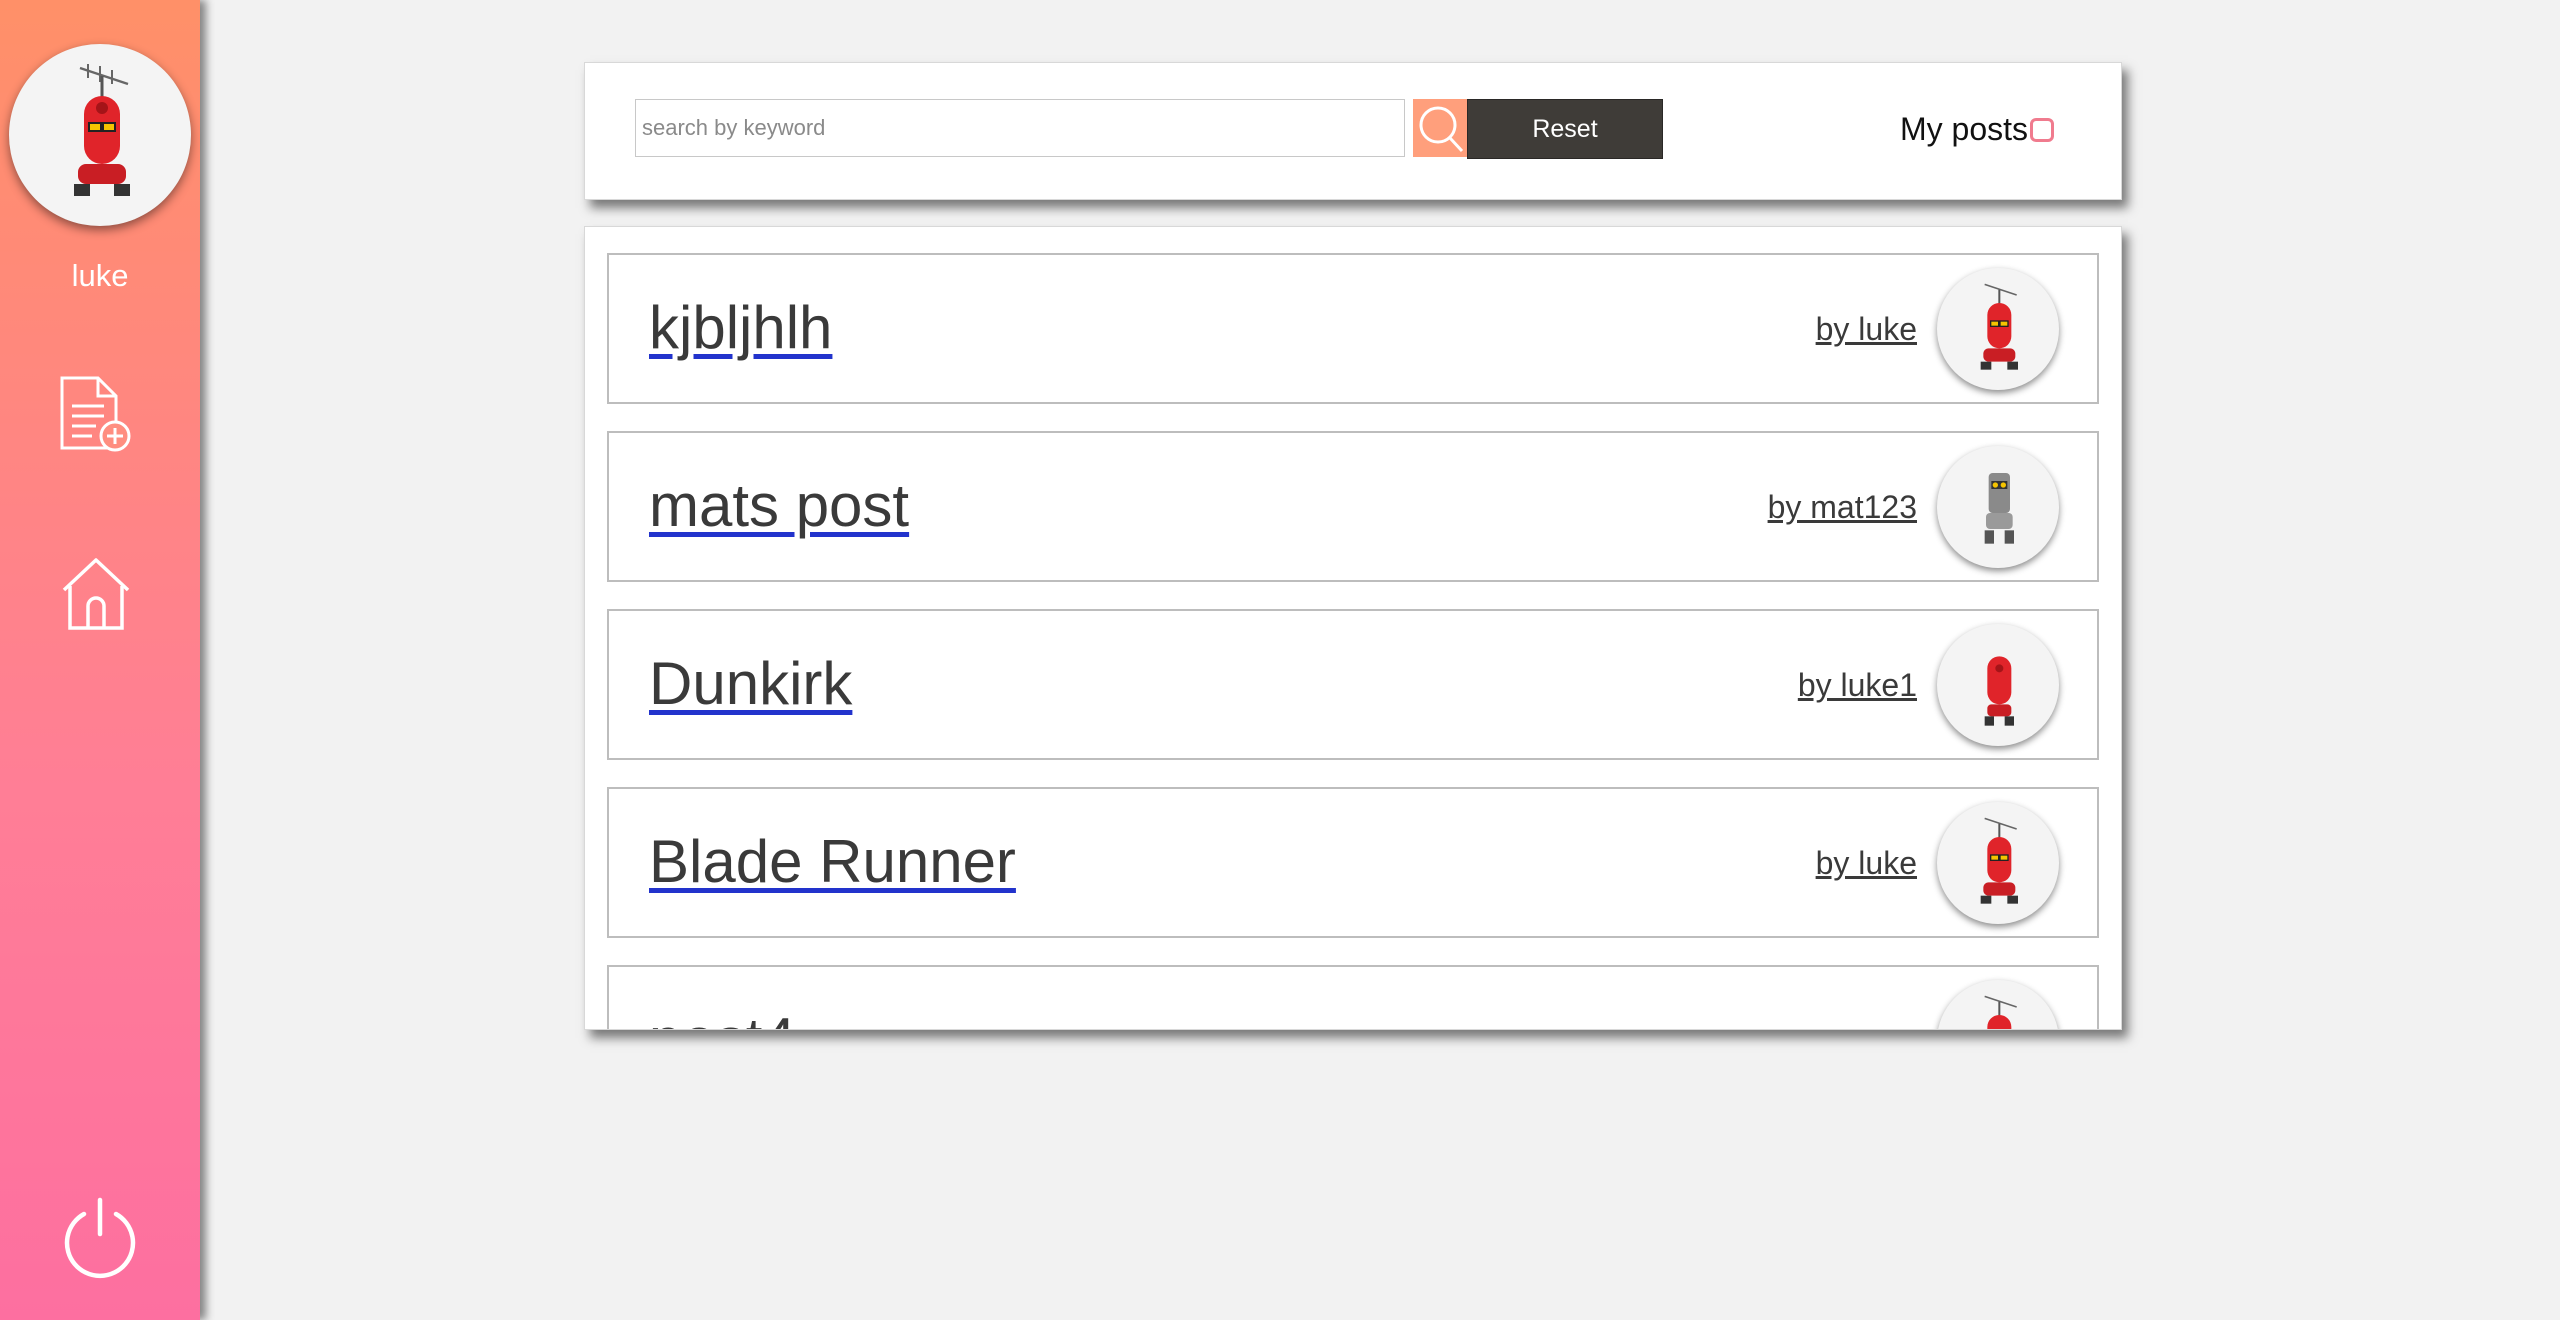 The width and height of the screenshot is (2560, 1320). I want to click on post-author-link: by luke1, so click(1857, 685).